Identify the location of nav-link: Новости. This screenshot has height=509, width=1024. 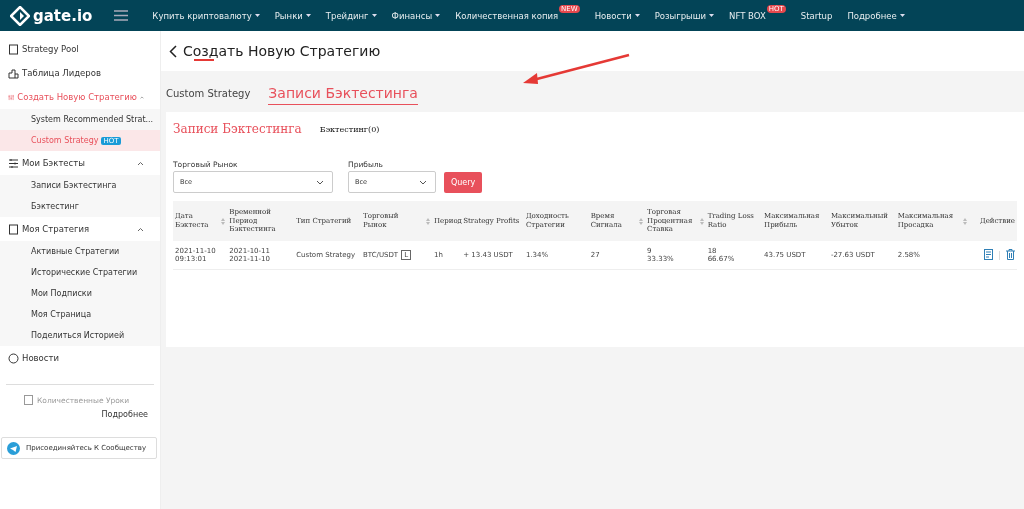
(613, 15).